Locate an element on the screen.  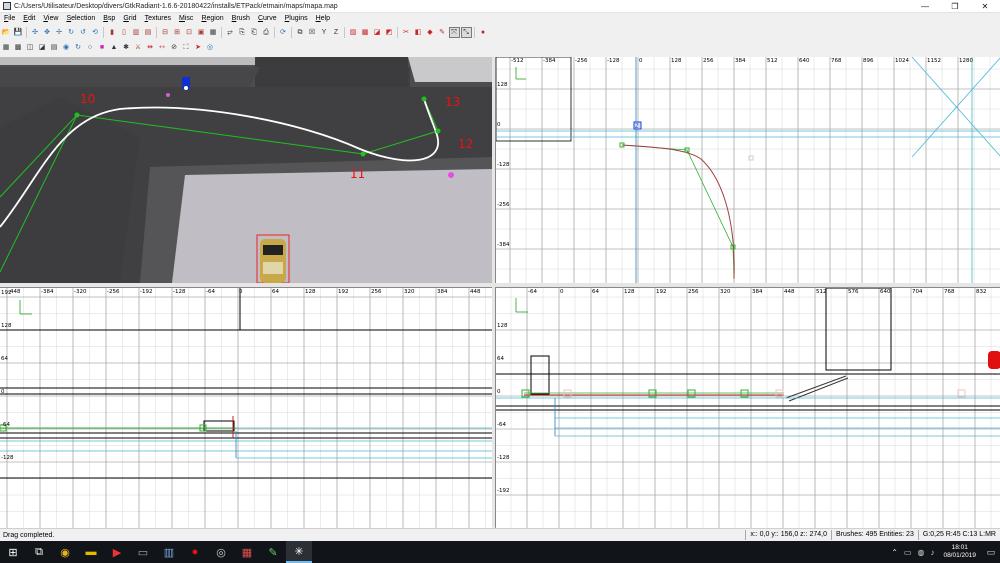
flip-z-icon: ✢ is located at coordinates (59, 32).